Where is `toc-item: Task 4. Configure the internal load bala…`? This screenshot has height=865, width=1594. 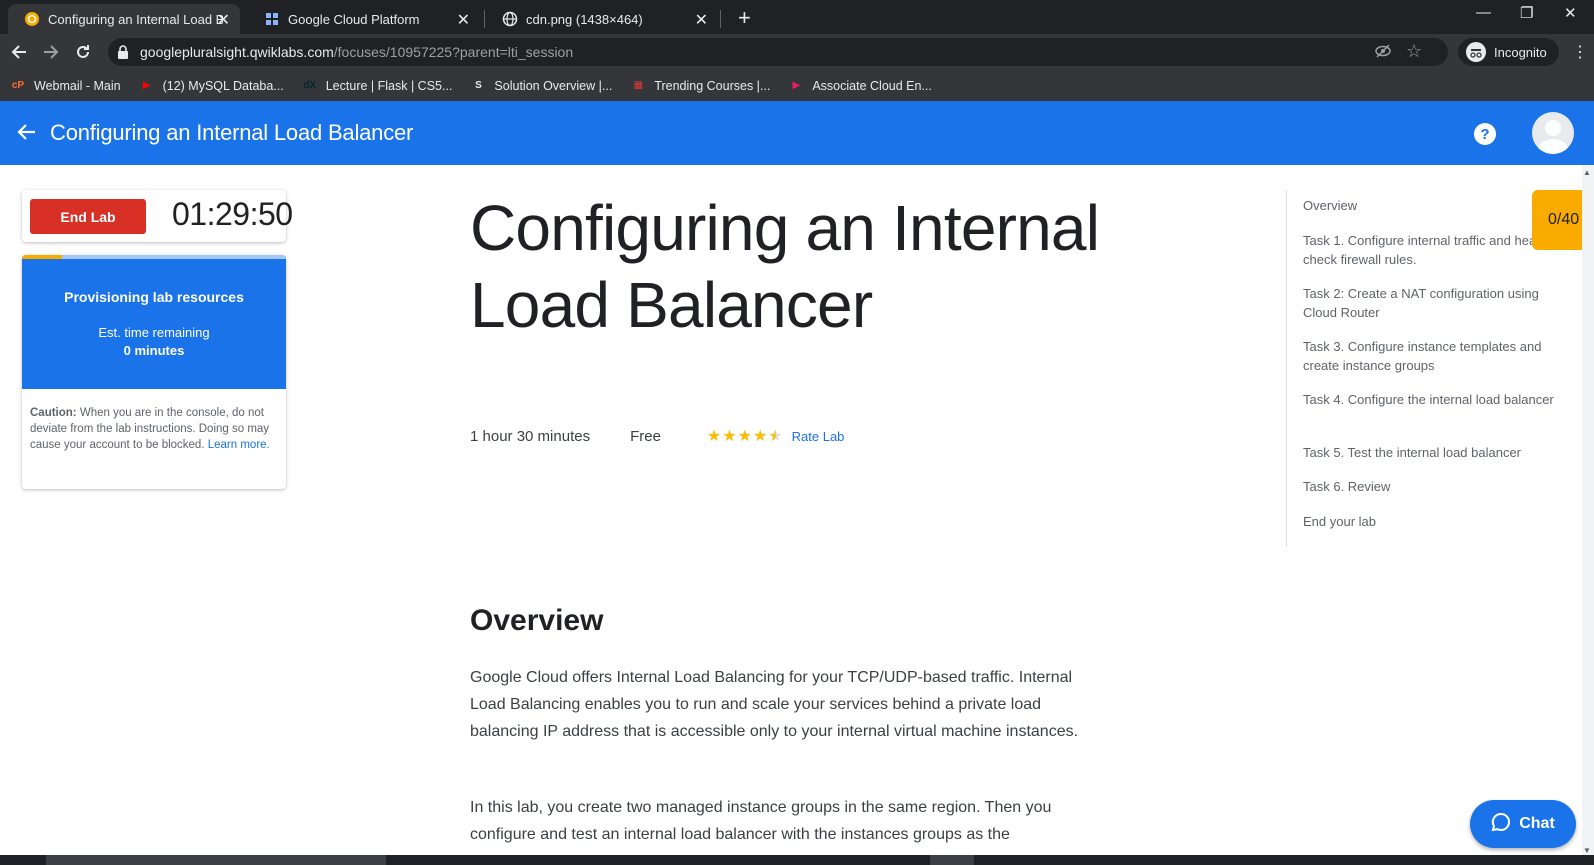 toc-item: Task 4. Configure the internal load bala… is located at coordinates (1431, 399).